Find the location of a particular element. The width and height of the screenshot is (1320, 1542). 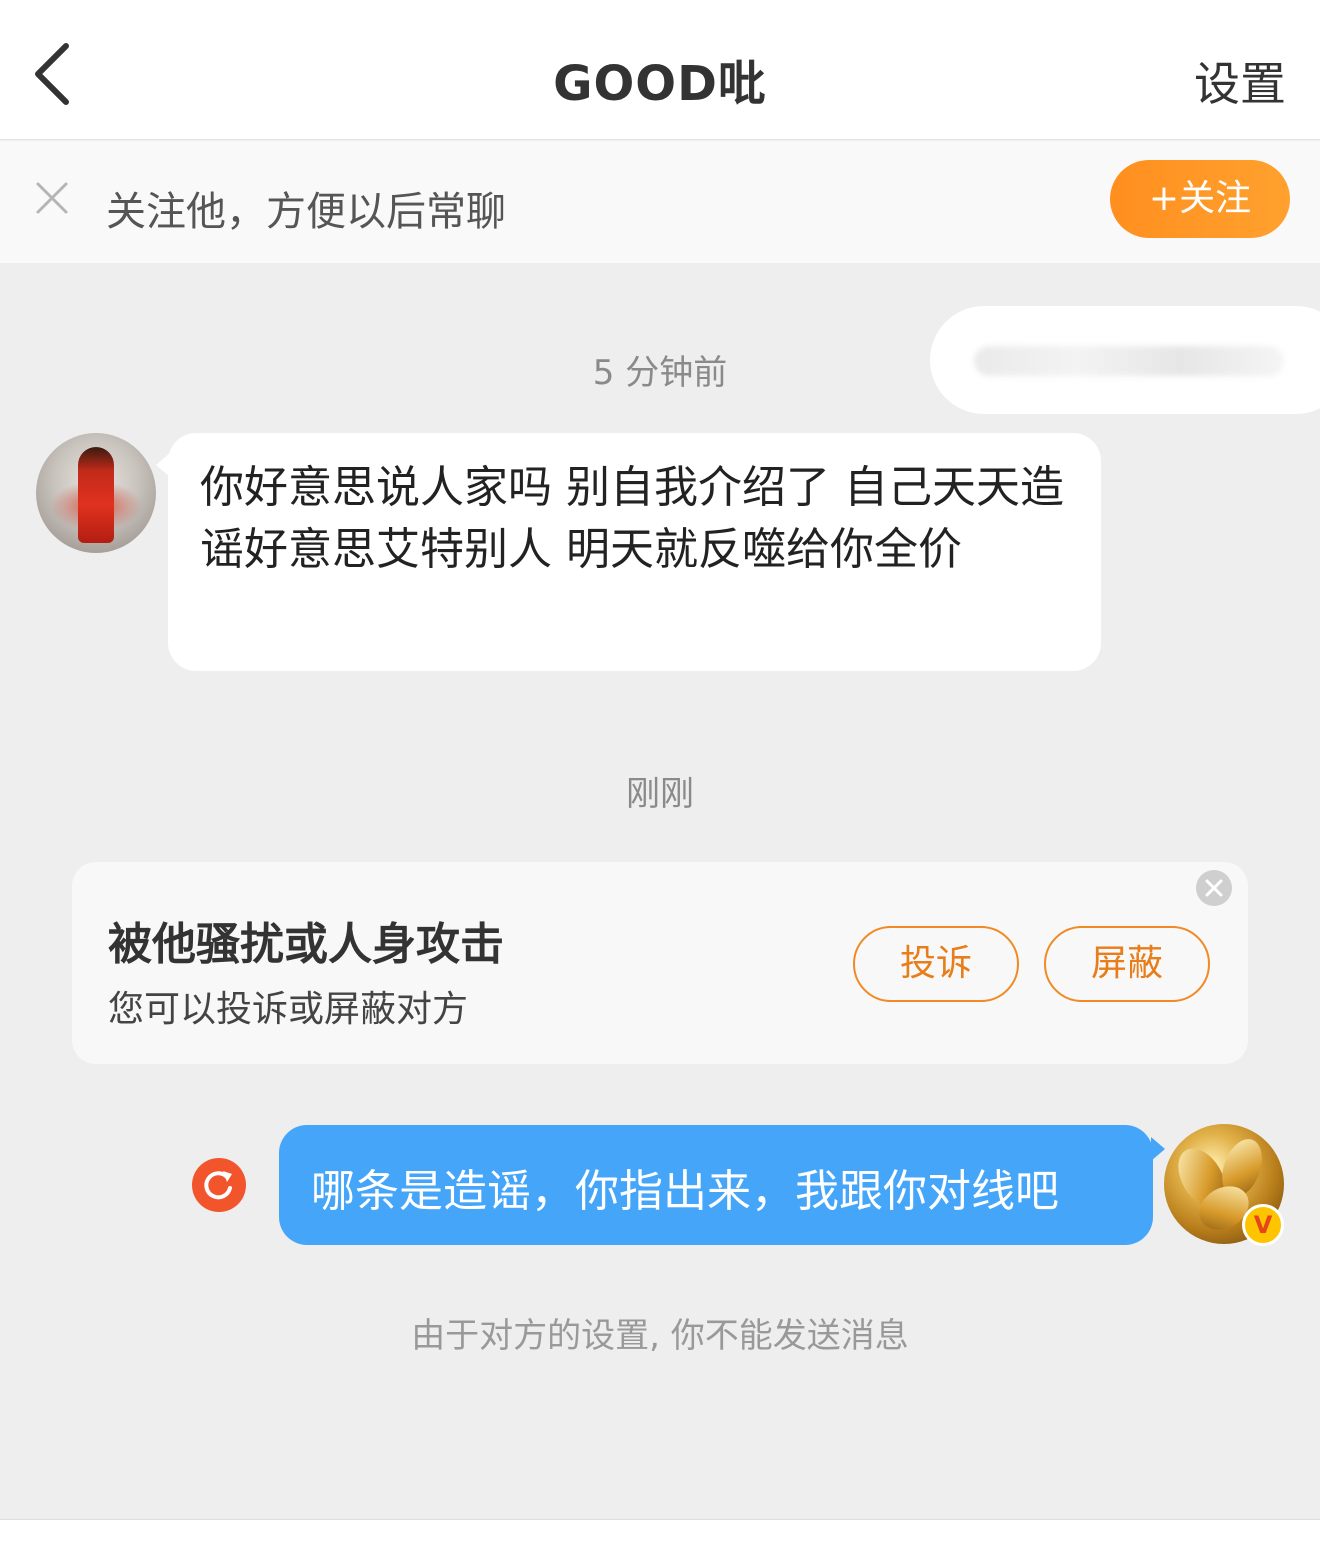

harassment-report-card: 被他骚扰或人身攻击 您可以投诉或屏蔽对方 投诉 屏蔽 is located at coordinates (660, 963).